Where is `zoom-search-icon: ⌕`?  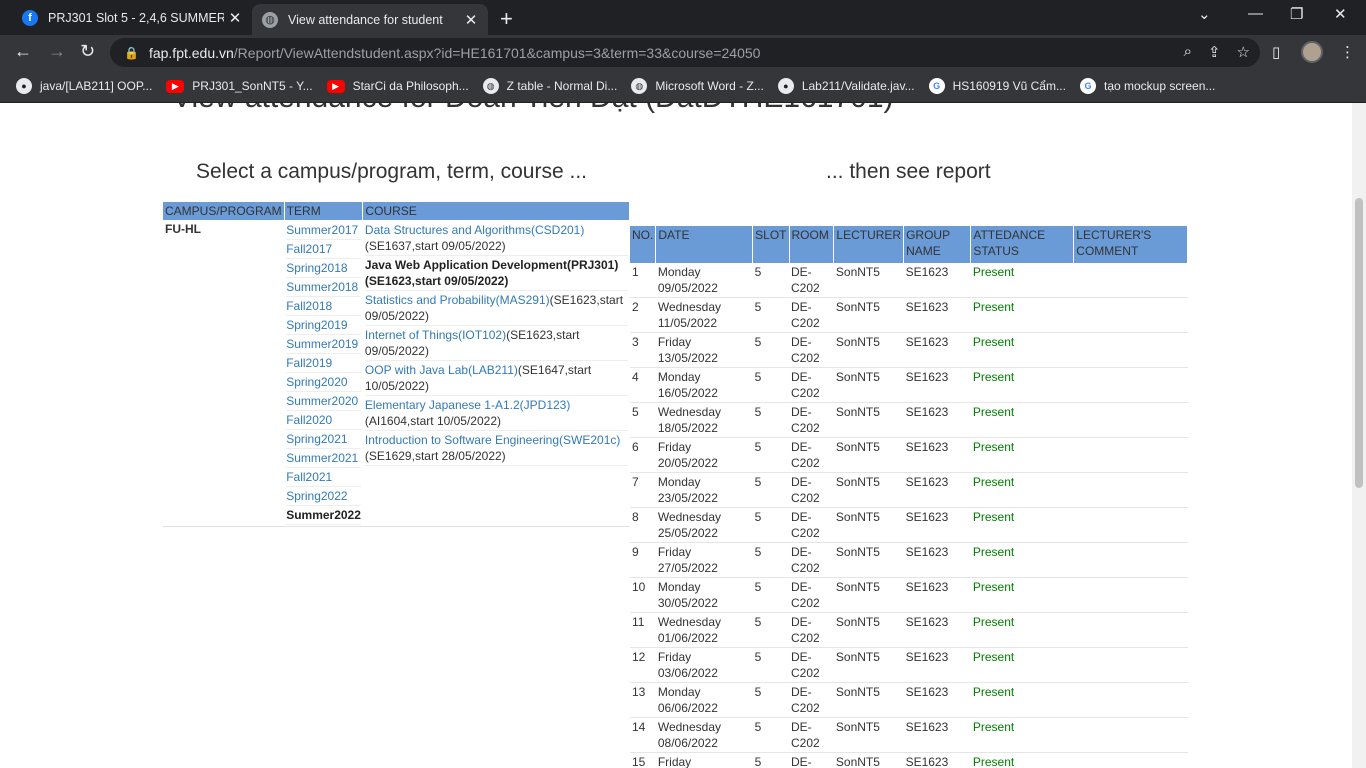 zoom-search-icon: ⌕ is located at coordinates (1188, 52).